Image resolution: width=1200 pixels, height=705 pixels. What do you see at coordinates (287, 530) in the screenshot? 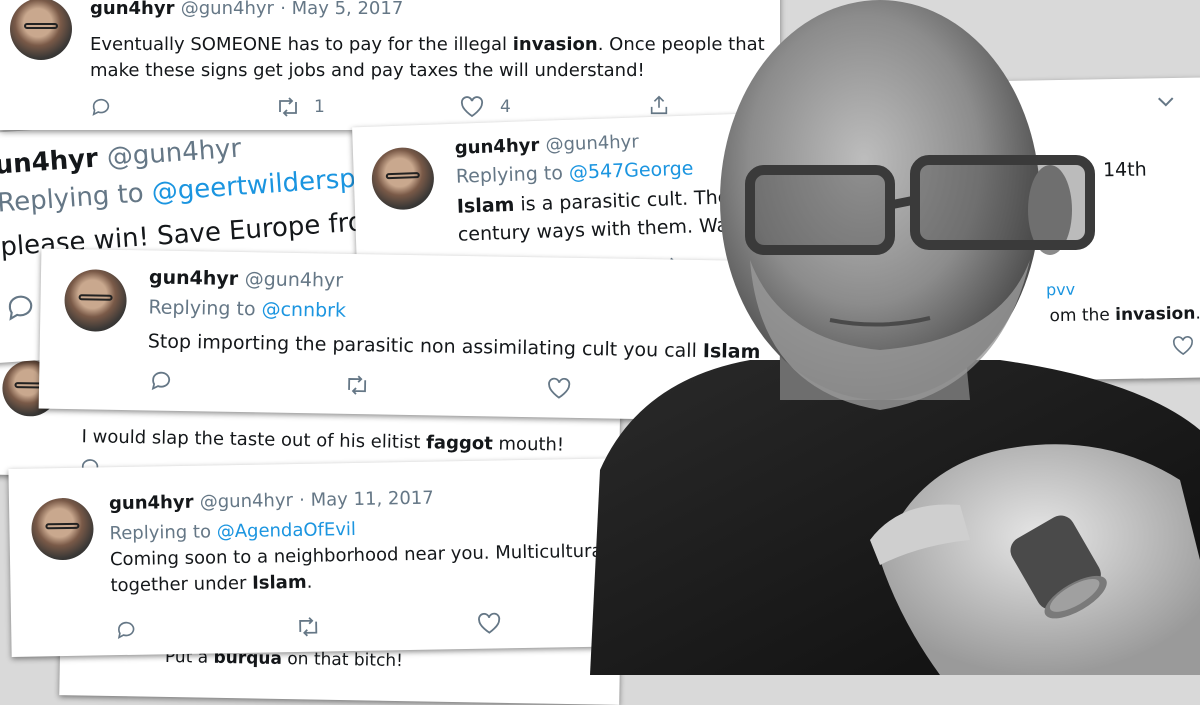
I see `reply-mention: @AgendaOfEvil` at bounding box center [287, 530].